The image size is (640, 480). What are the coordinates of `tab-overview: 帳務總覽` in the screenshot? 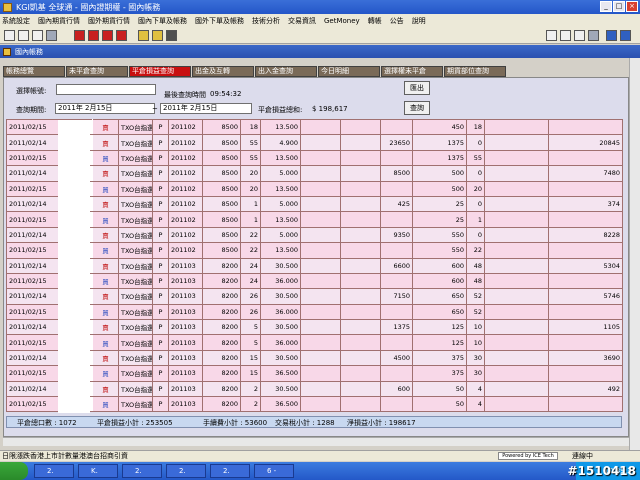 It's located at (34, 71).